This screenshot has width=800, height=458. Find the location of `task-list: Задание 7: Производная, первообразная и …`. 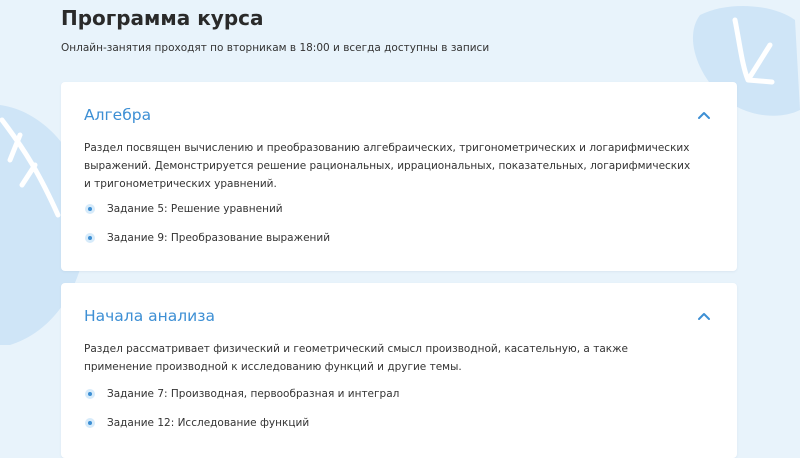

task-list: Задание 7: Производная, первообразная и … is located at coordinates (241, 414).